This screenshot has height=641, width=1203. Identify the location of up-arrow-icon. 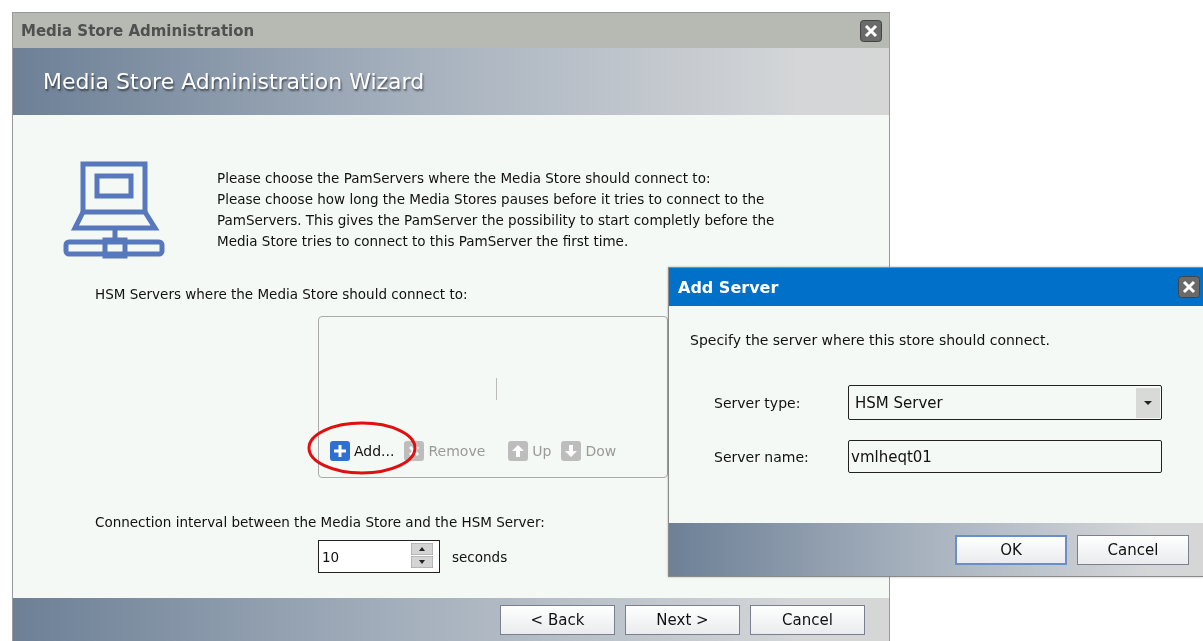
(422, 549).